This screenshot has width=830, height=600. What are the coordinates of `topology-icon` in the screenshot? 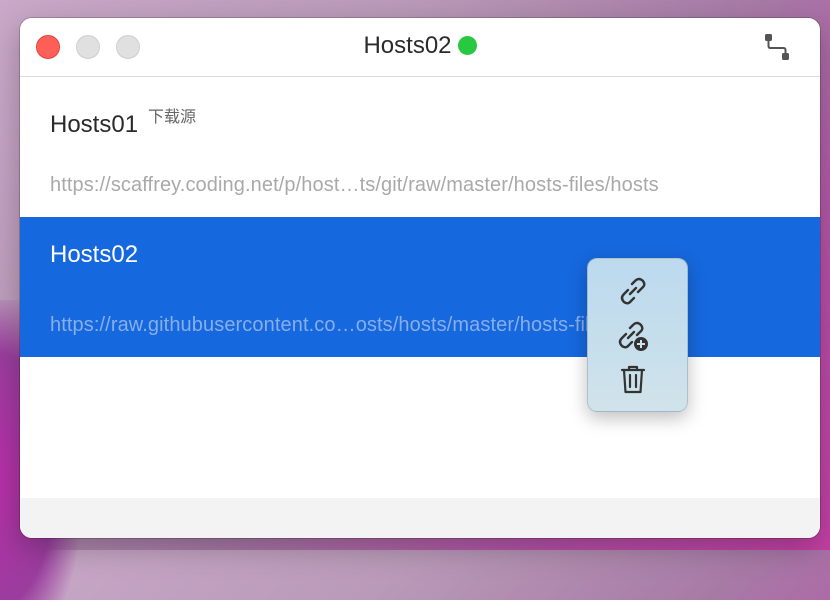 It's located at (777, 47).